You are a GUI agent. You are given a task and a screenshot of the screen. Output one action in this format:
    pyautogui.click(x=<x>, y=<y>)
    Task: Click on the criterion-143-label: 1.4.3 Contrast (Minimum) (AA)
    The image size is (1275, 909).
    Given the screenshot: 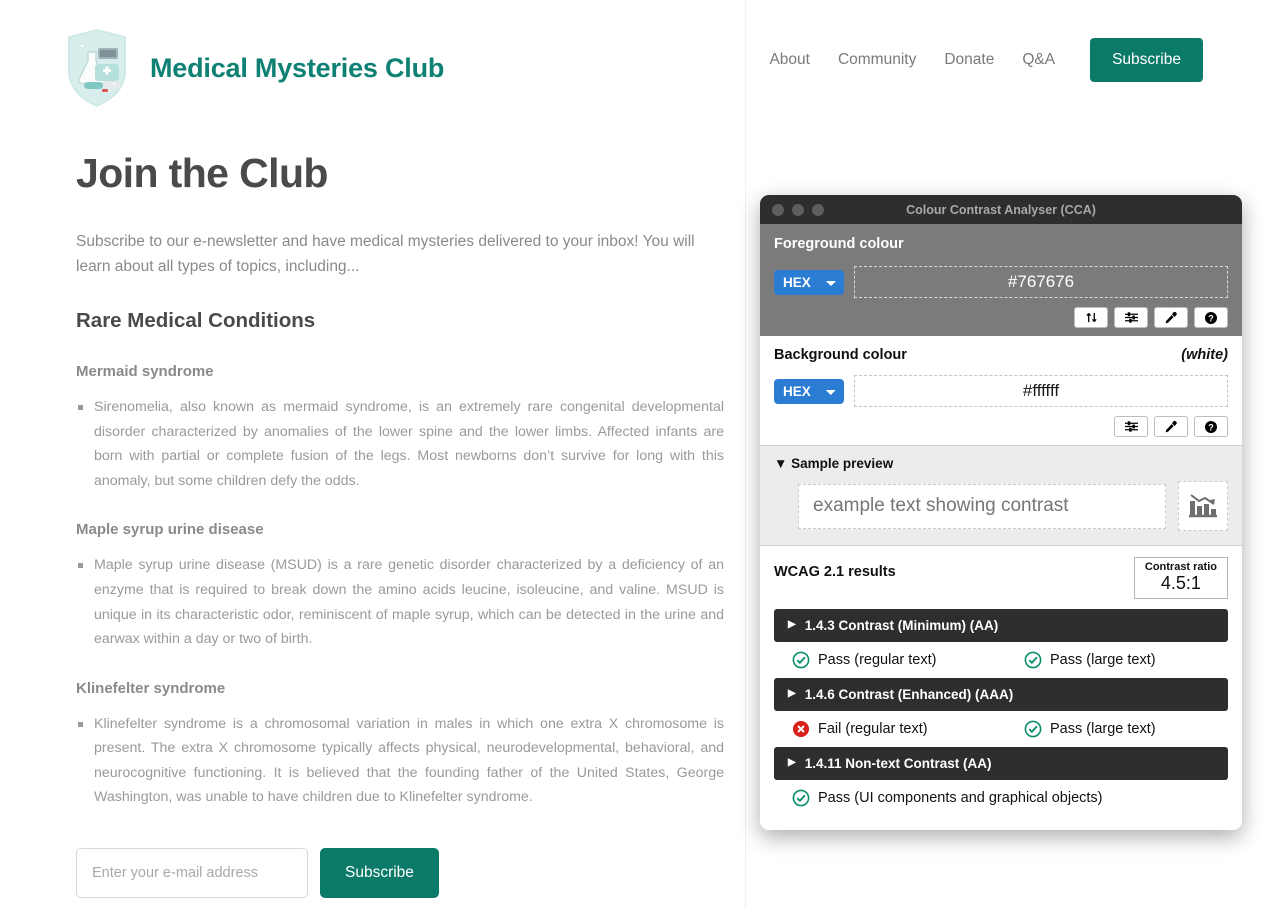 What is the action you would take?
    pyautogui.click(x=901, y=625)
    